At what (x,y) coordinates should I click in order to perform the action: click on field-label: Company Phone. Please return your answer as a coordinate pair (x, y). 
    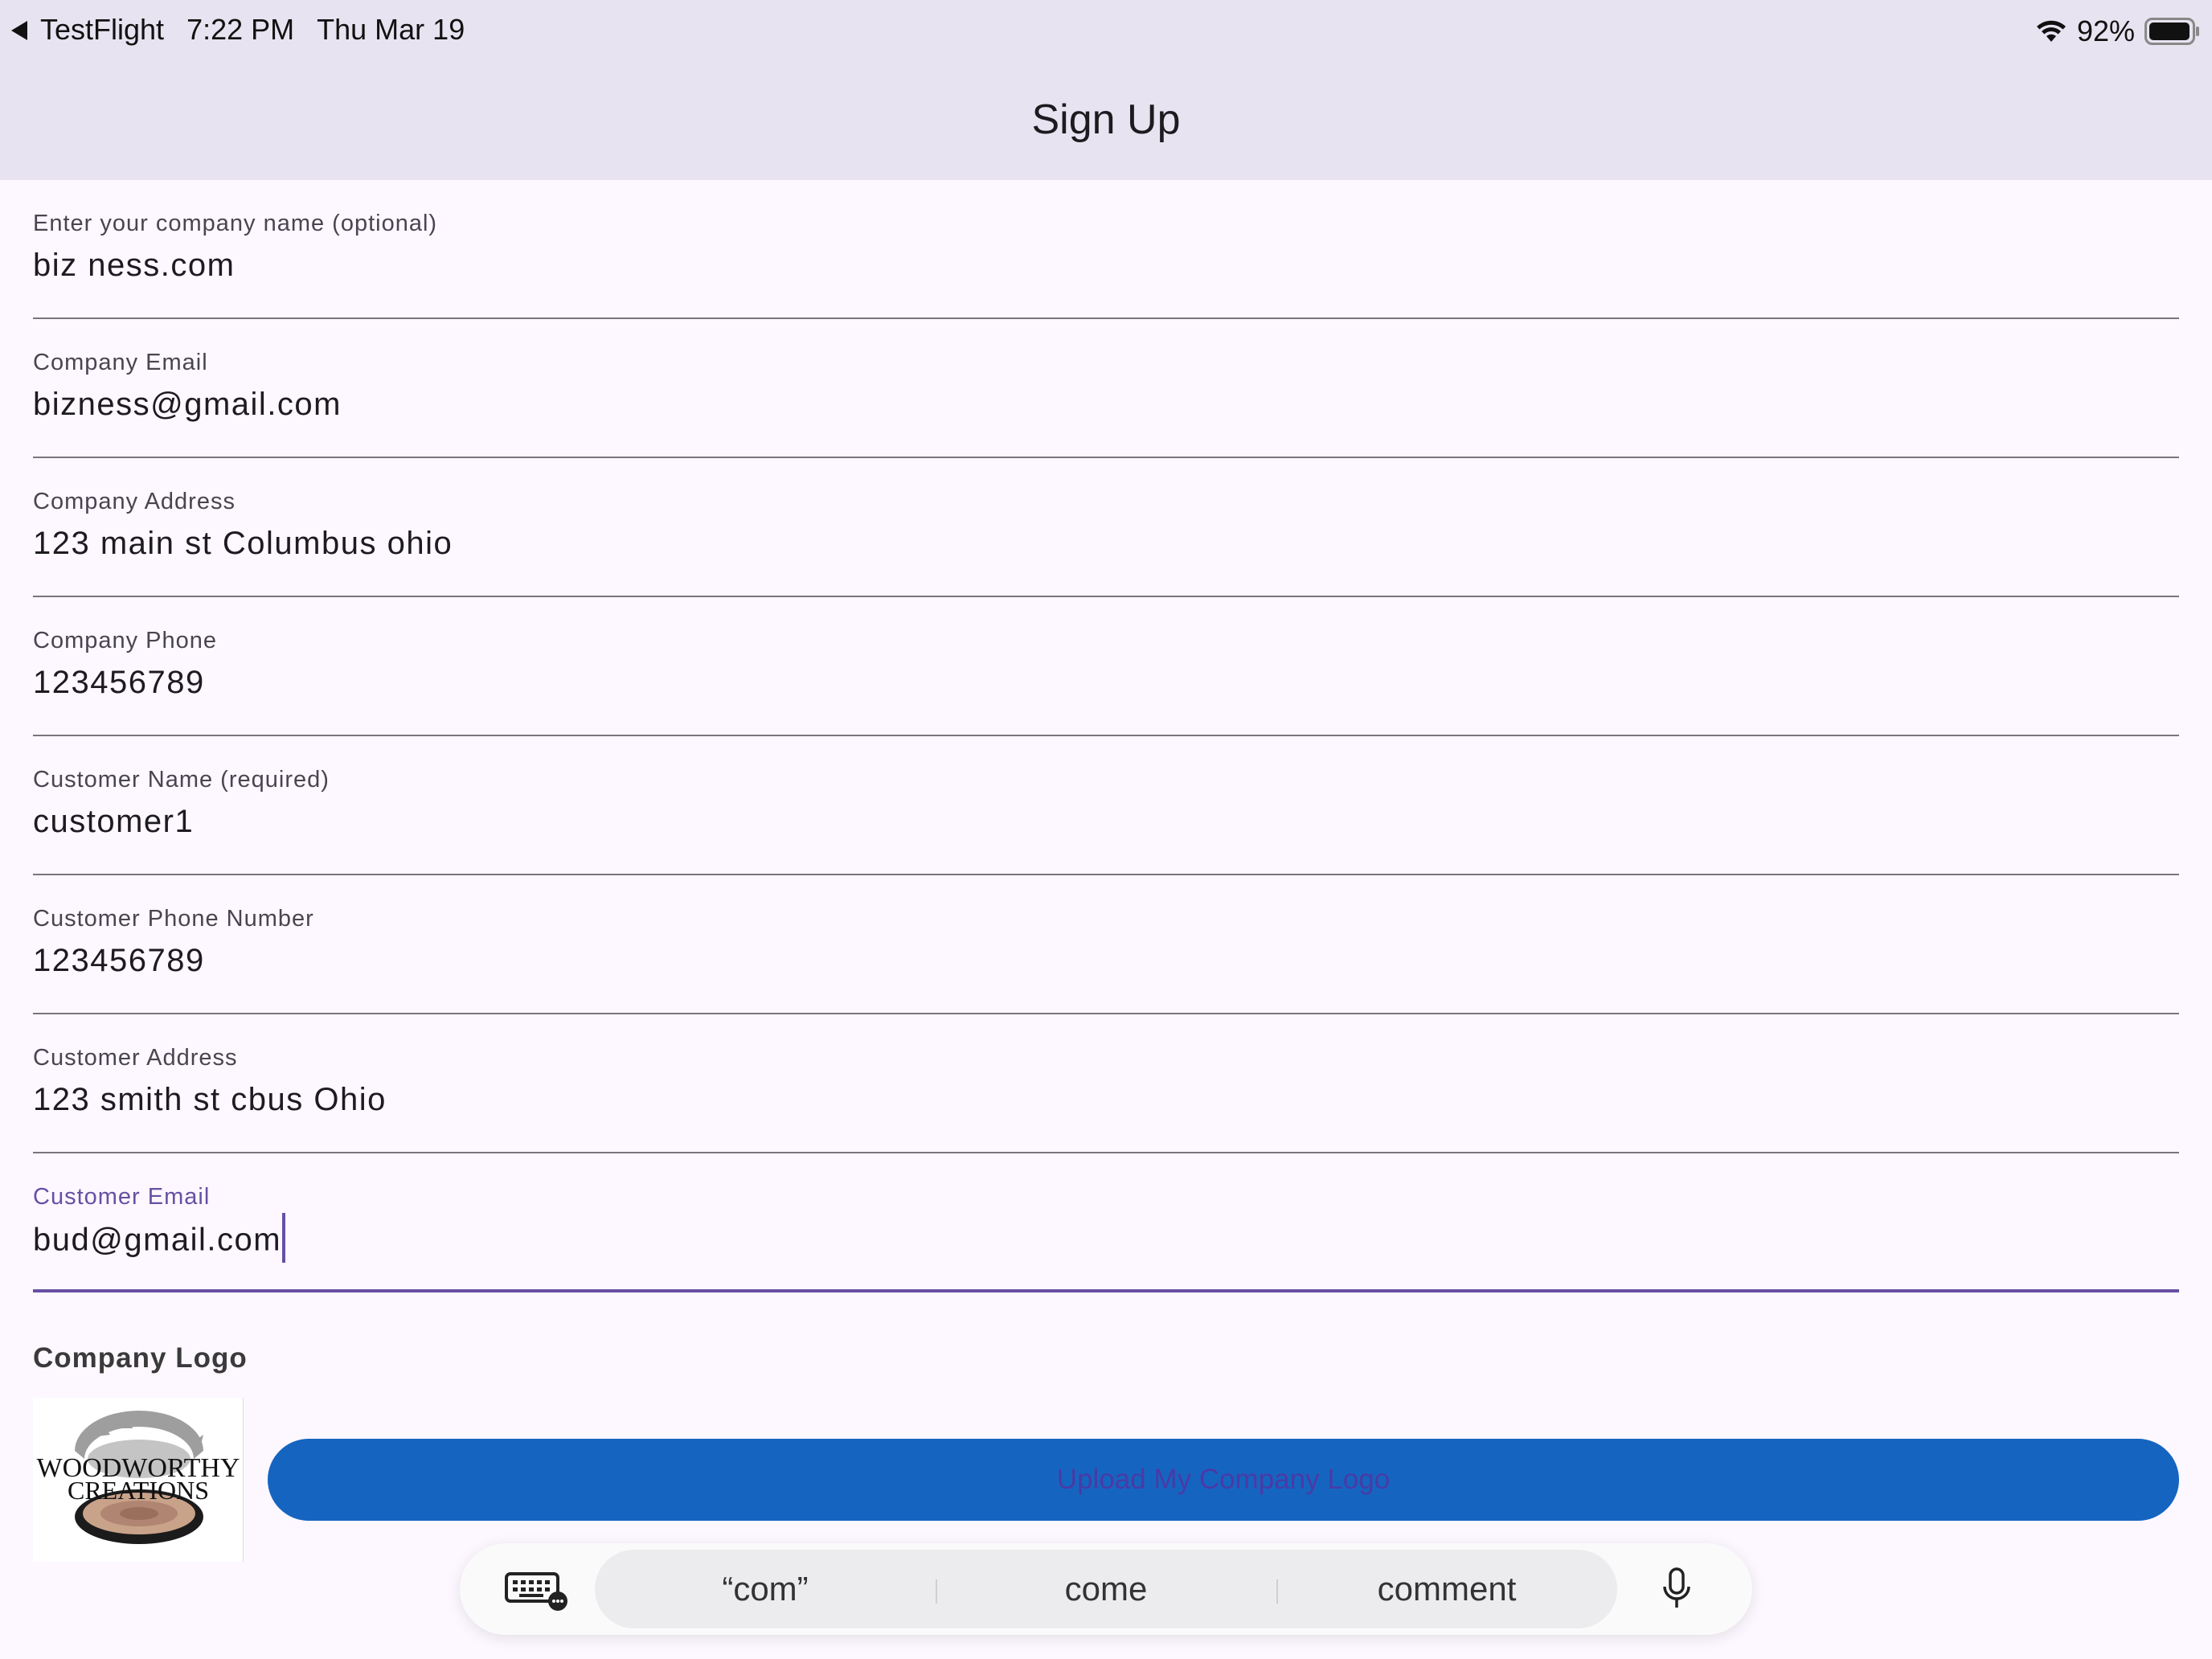
    Looking at the image, I should click on (125, 640).